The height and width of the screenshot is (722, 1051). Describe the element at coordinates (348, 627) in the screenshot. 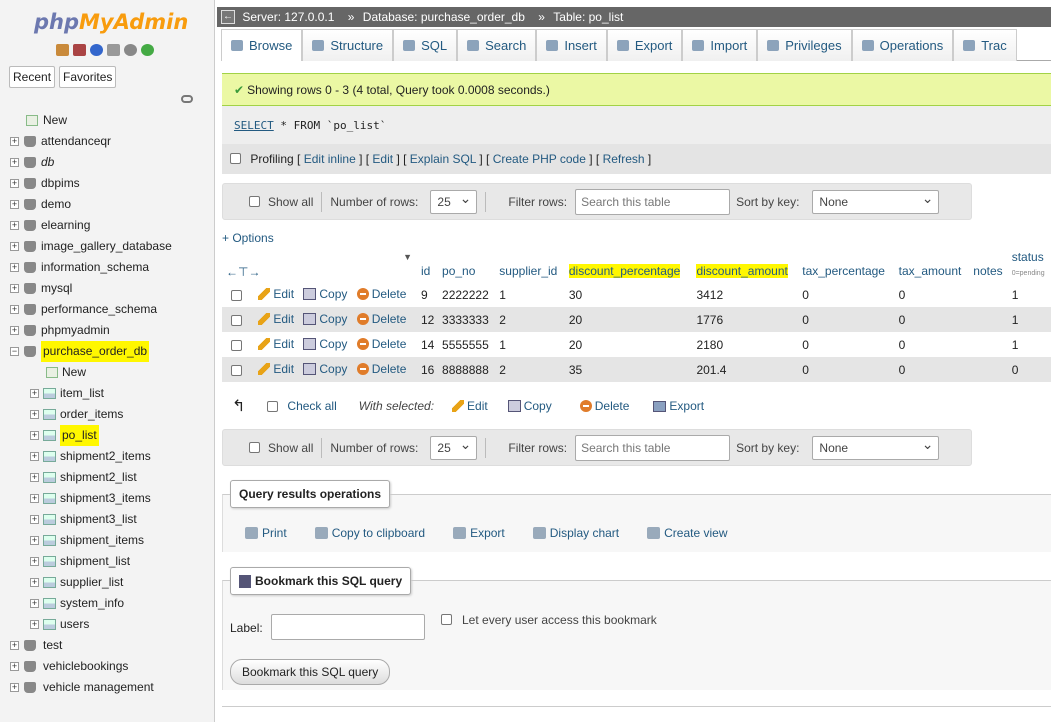

I see `bookmark-label-input` at that location.